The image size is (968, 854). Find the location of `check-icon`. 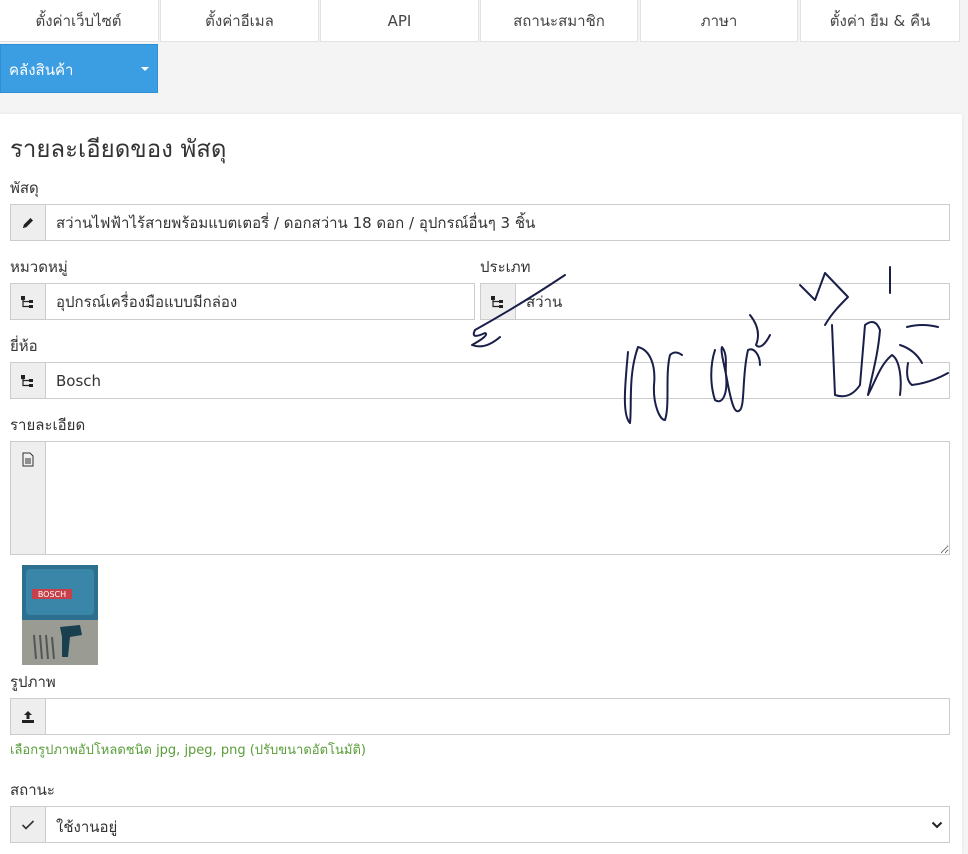

check-icon is located at coordinates (28, 824).